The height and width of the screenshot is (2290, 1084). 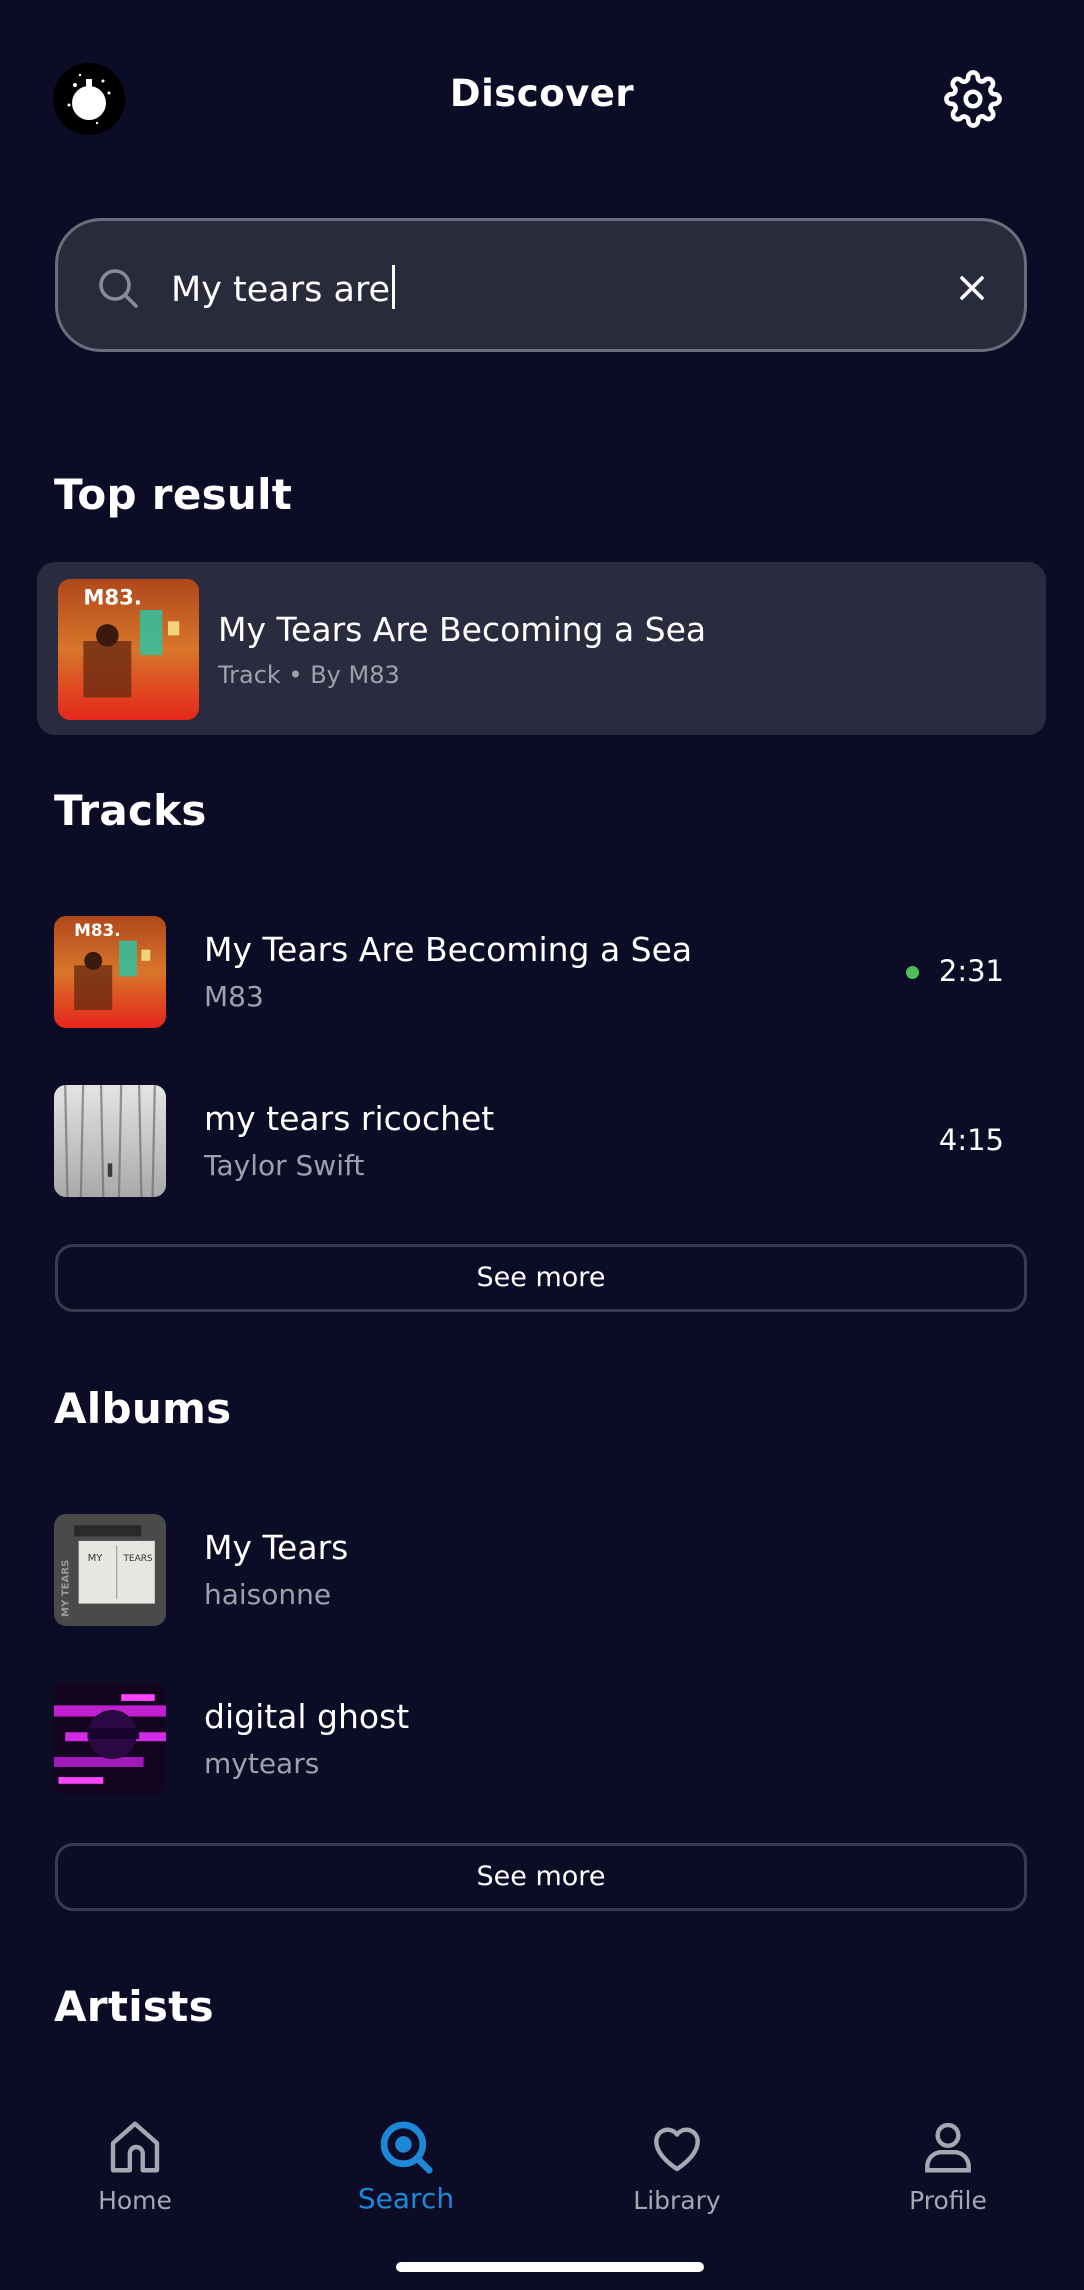 I want to click on album-artist: mytears, so click(x=262, y=1763).